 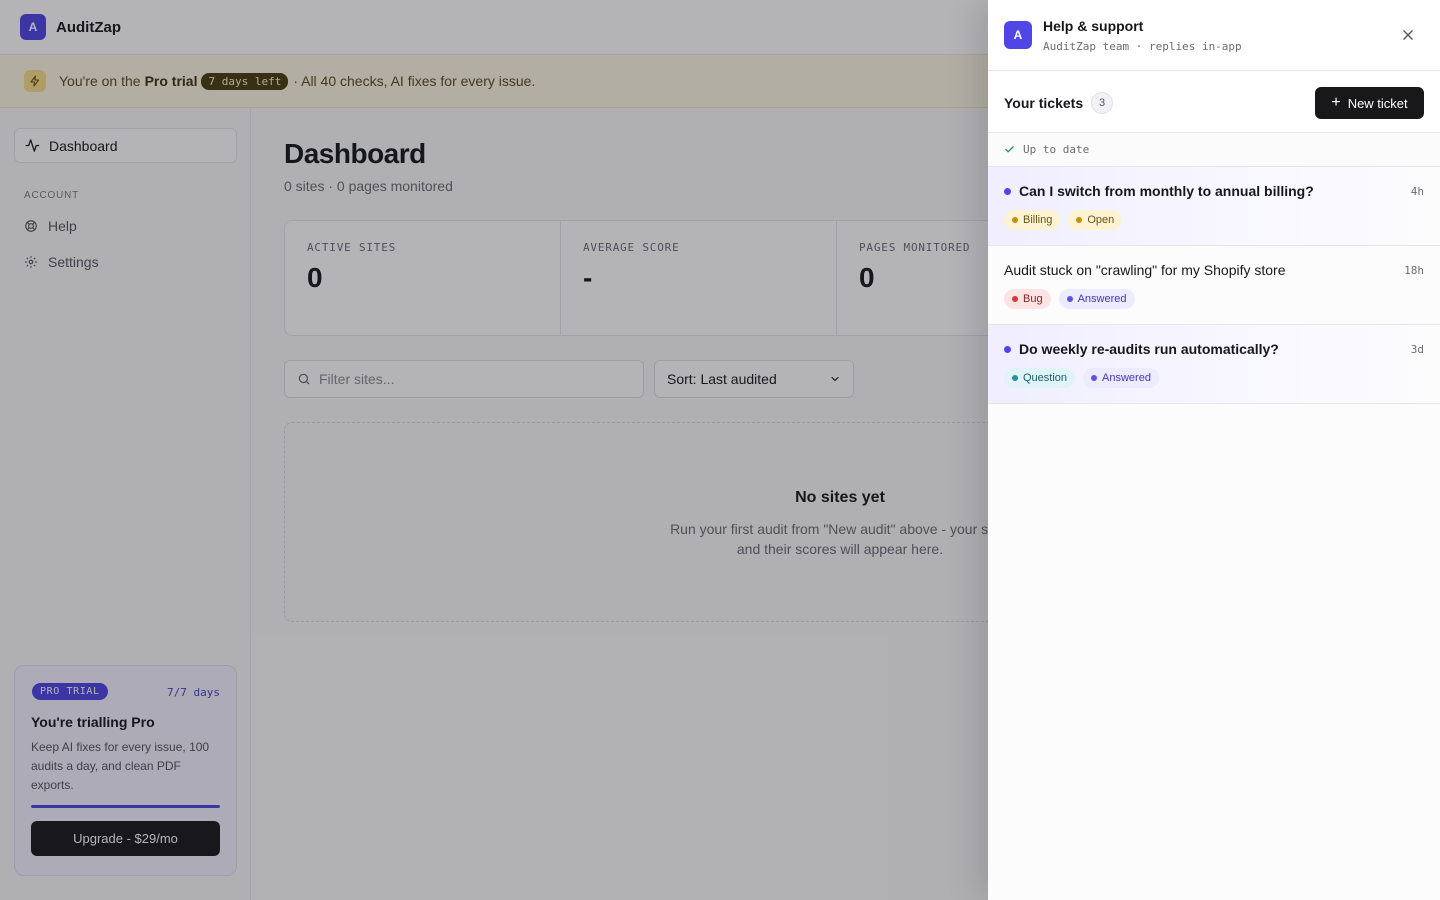 I want to click on tag-question: Question, so click(x=1040, y=378).